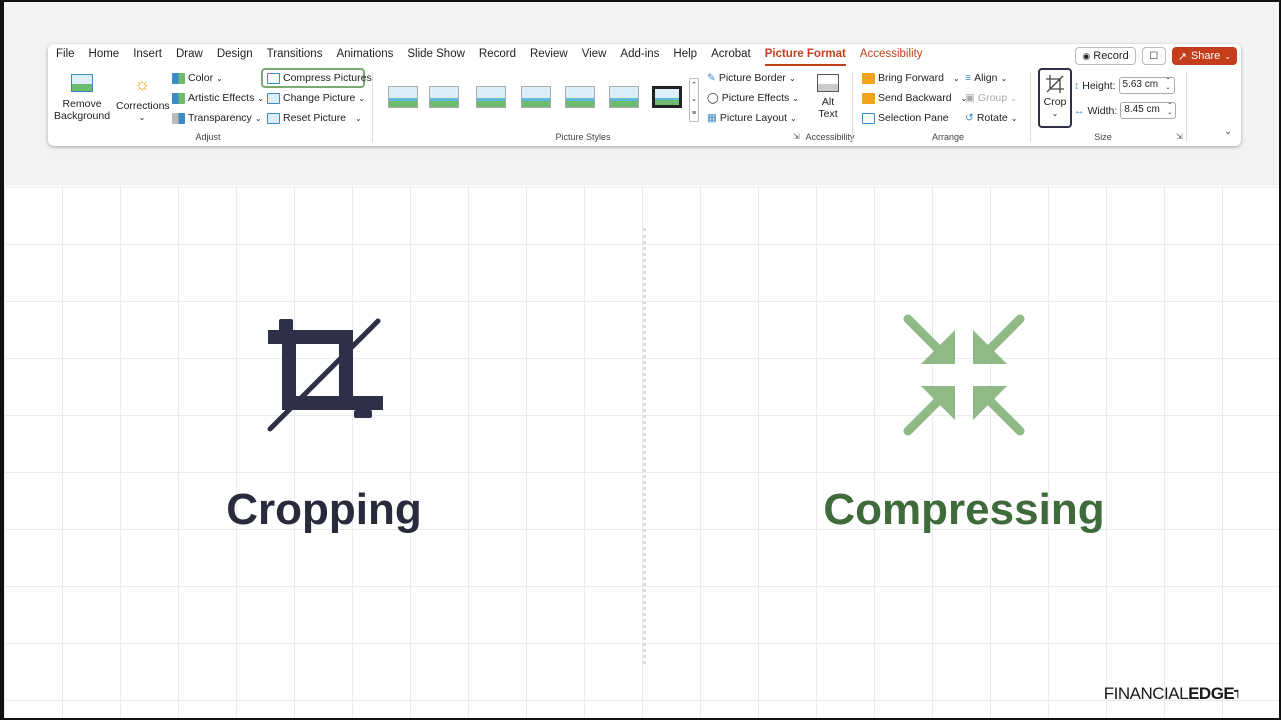  What do you see at coordinates (594, 57) in the screenshot?
I see `tab-view: View` at bounding box center [594, 57].